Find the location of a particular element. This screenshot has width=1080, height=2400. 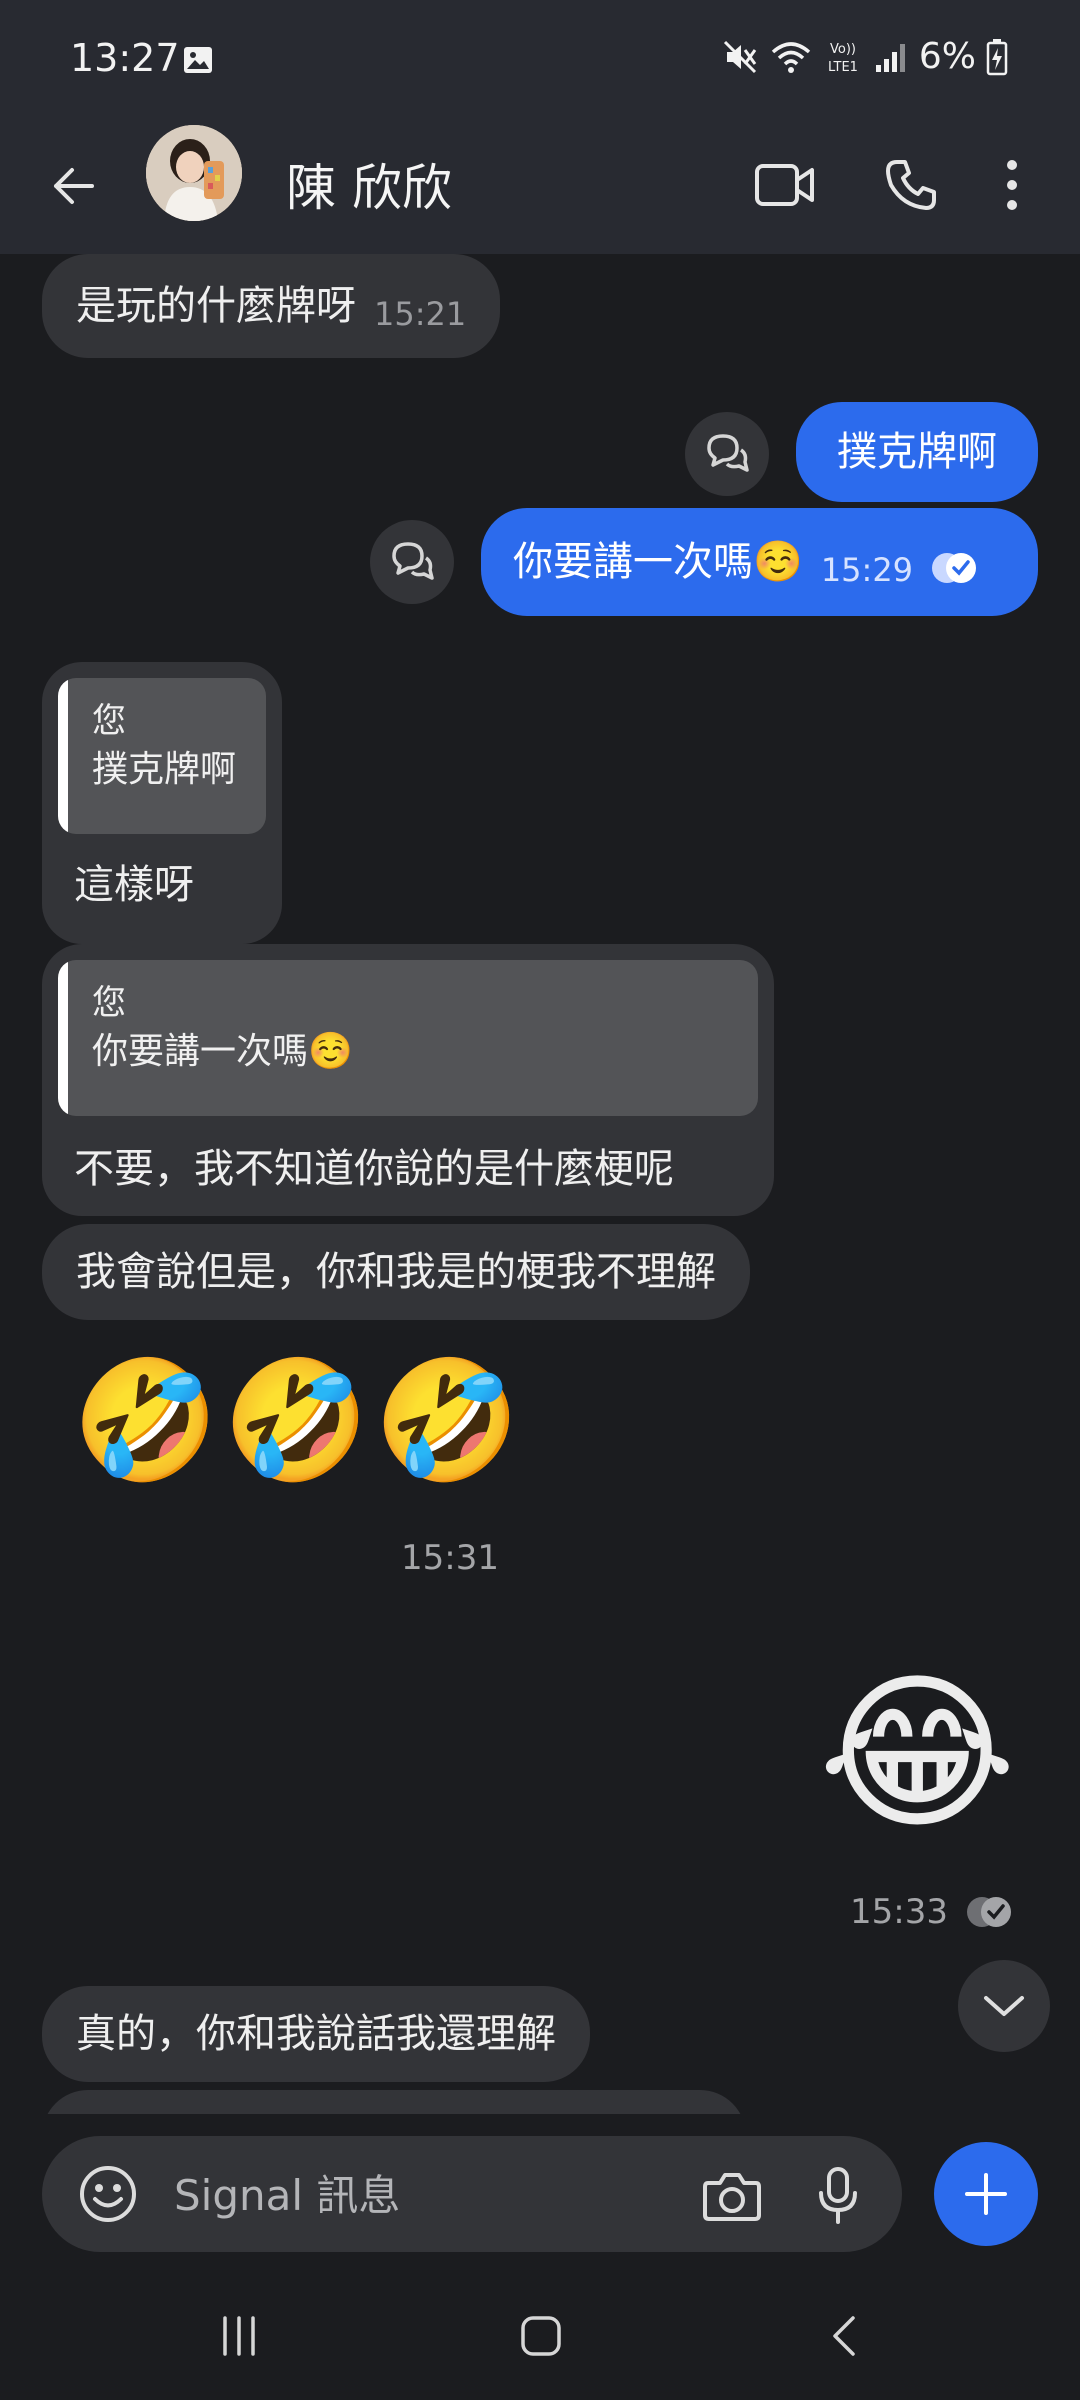

recent-apps-button is located at coordinates (239, 2336).